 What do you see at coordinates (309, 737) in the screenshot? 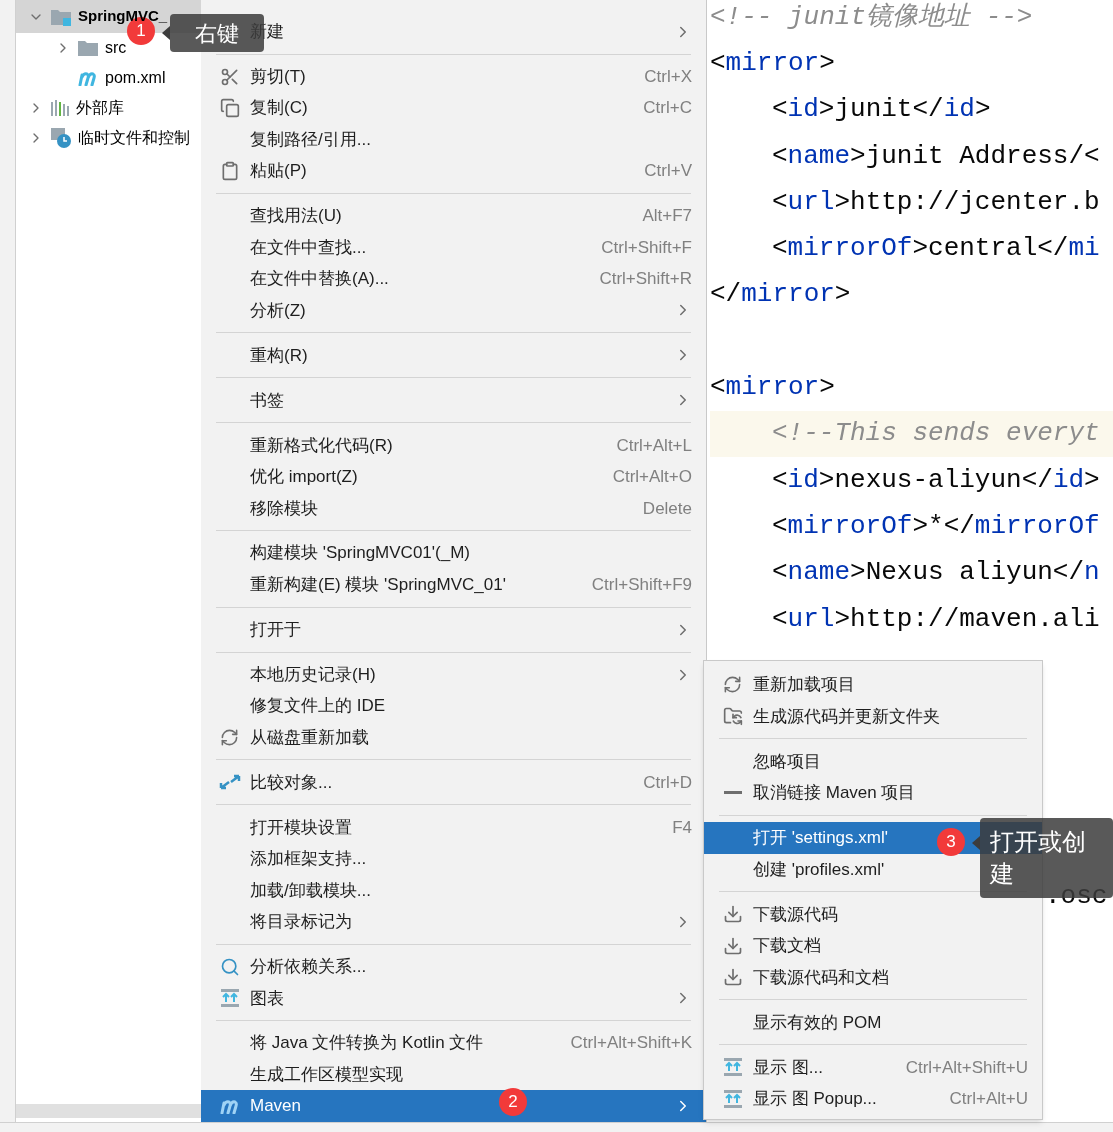
I see `menu-label: 从磁盘重新加载` at bounding box center [309, 737].